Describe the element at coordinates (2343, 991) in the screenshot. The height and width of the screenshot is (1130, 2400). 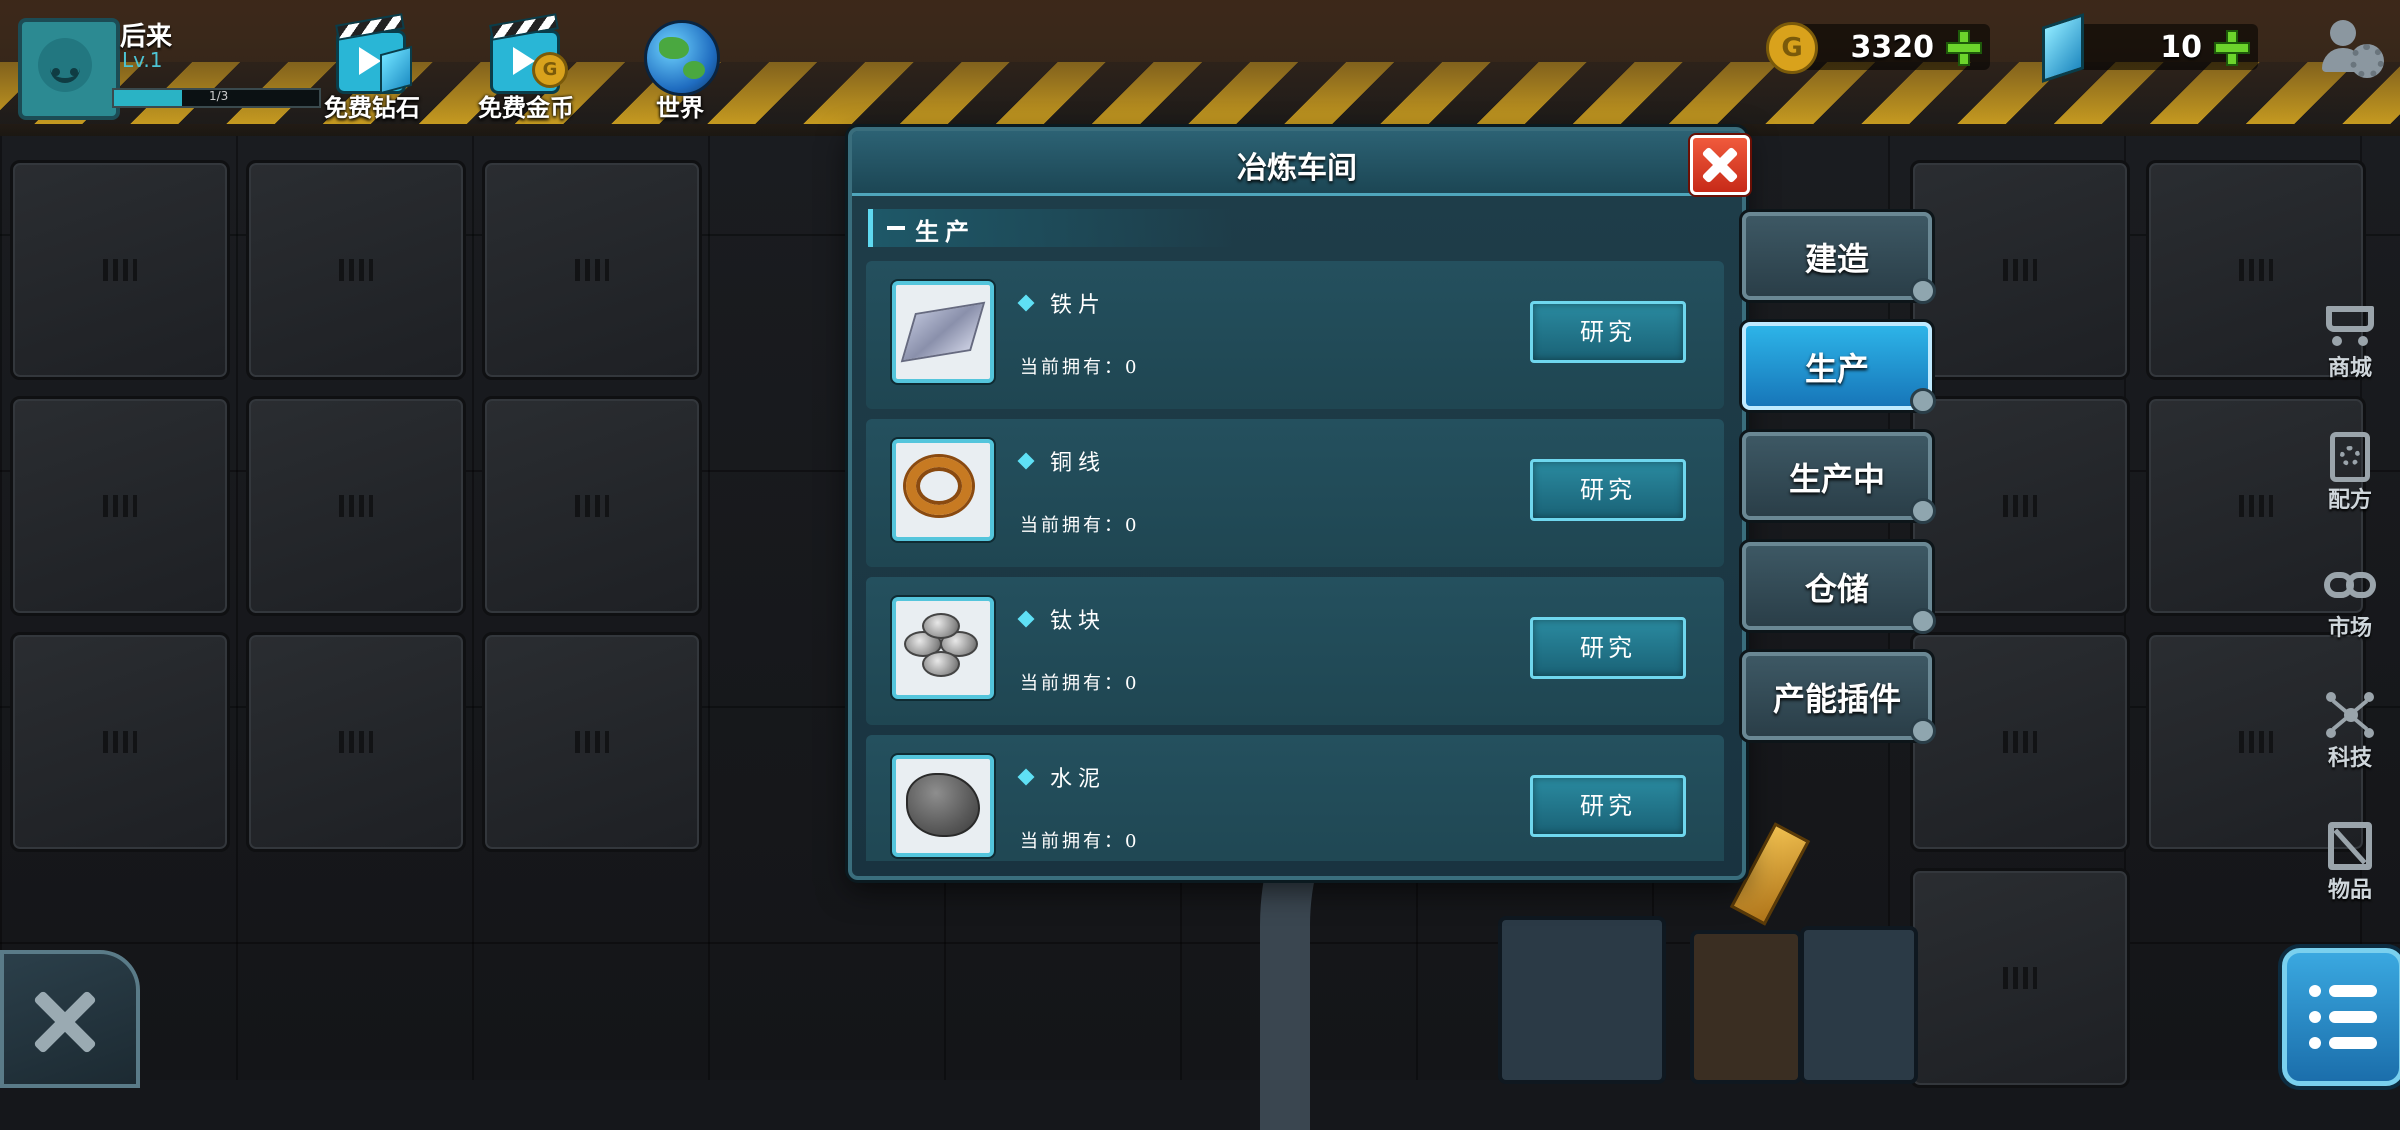
I see `list-icon` at that location.